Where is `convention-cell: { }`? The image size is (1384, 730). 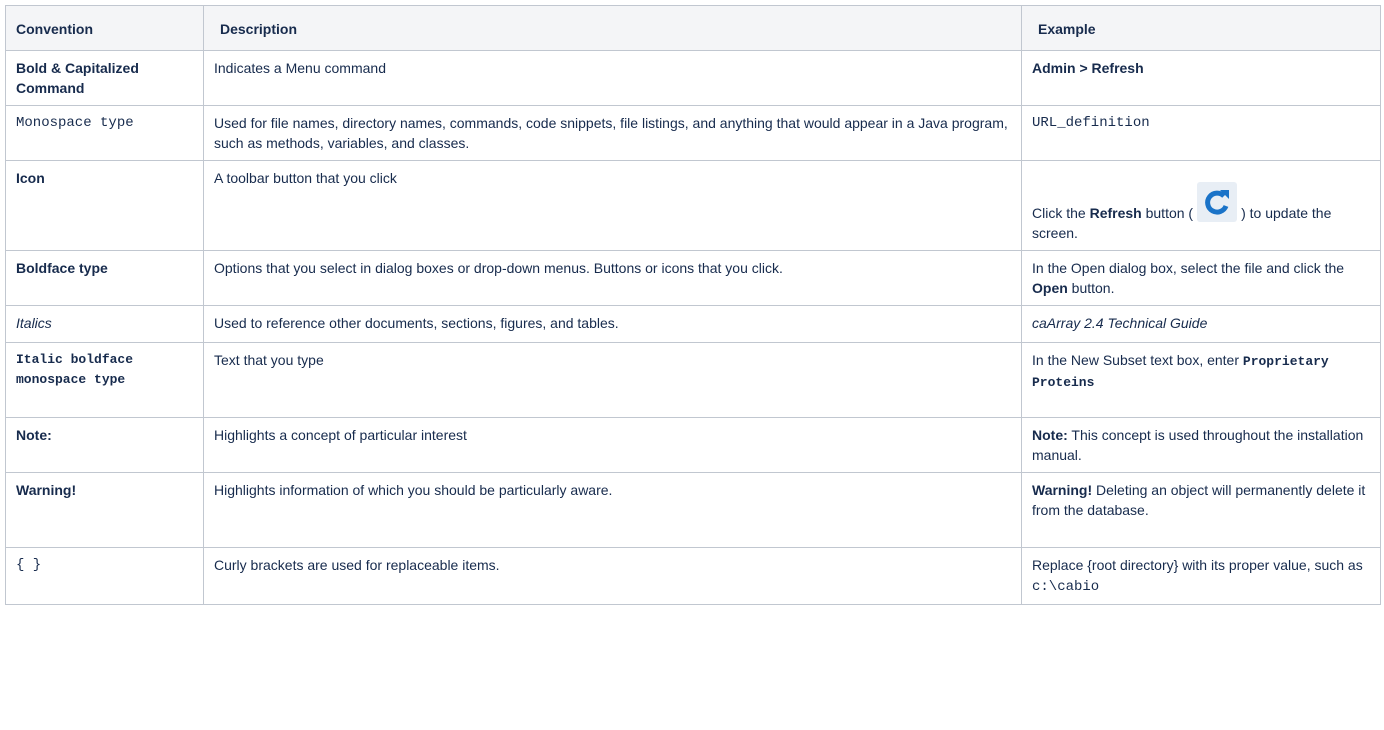
convention-cell: { } is located at coordinates (104, 576).